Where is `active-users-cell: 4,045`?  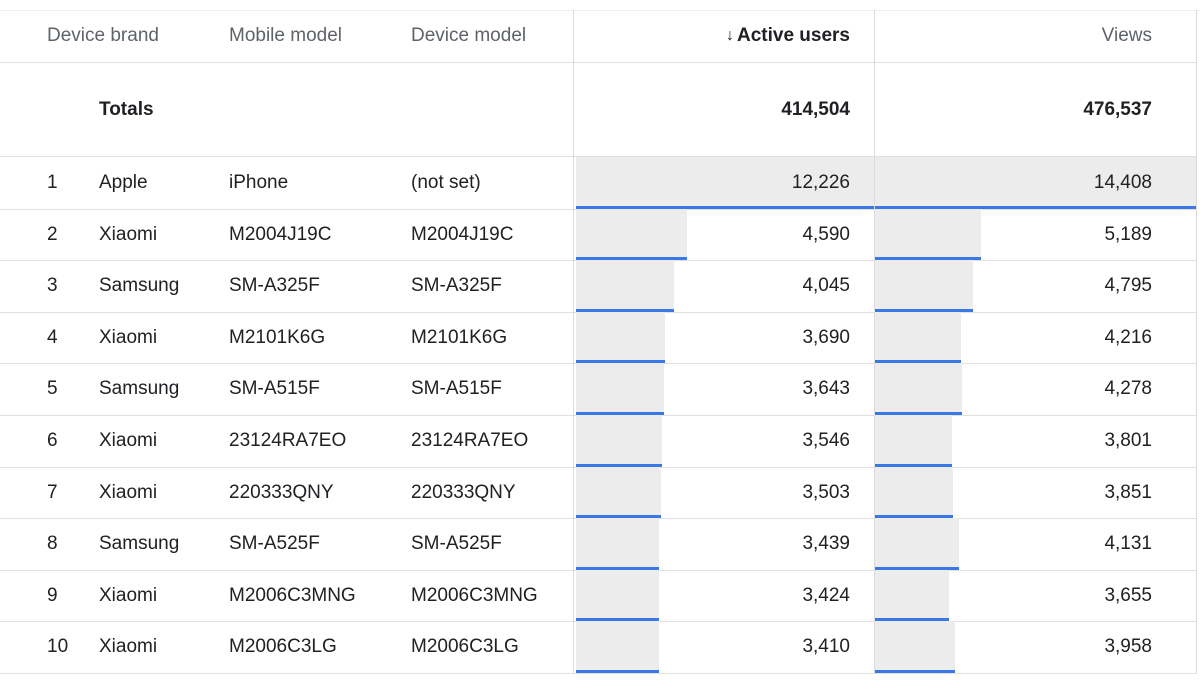 active-users-cell: 4,045 is located at coordinates (826, 285).